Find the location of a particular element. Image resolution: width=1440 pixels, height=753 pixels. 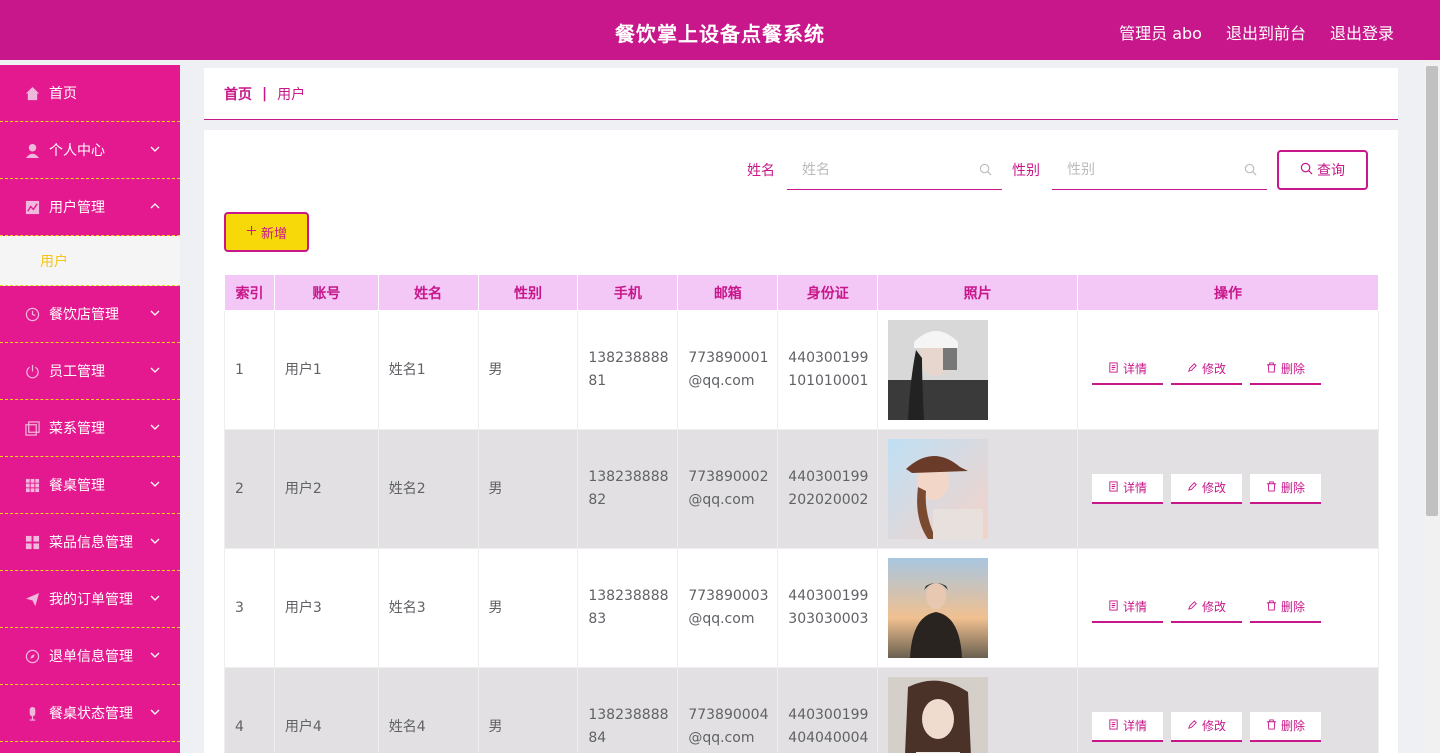

column-header: 性别 is located at coordinates (528, 292).